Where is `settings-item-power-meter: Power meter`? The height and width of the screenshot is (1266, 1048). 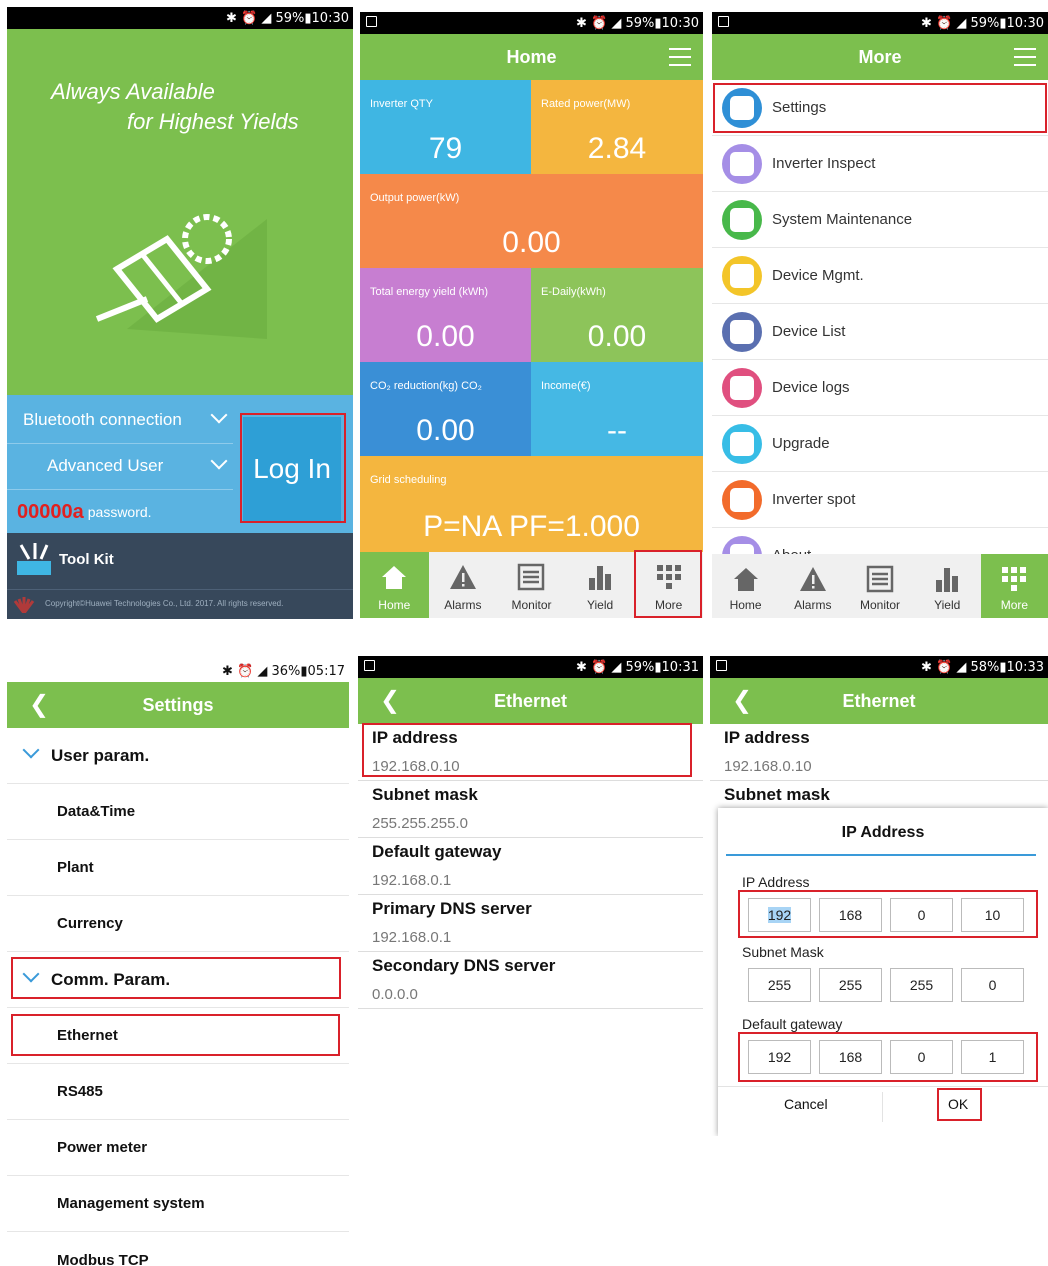 settings-item-power-meter: Power meter is located at coordinates (178, 1148).